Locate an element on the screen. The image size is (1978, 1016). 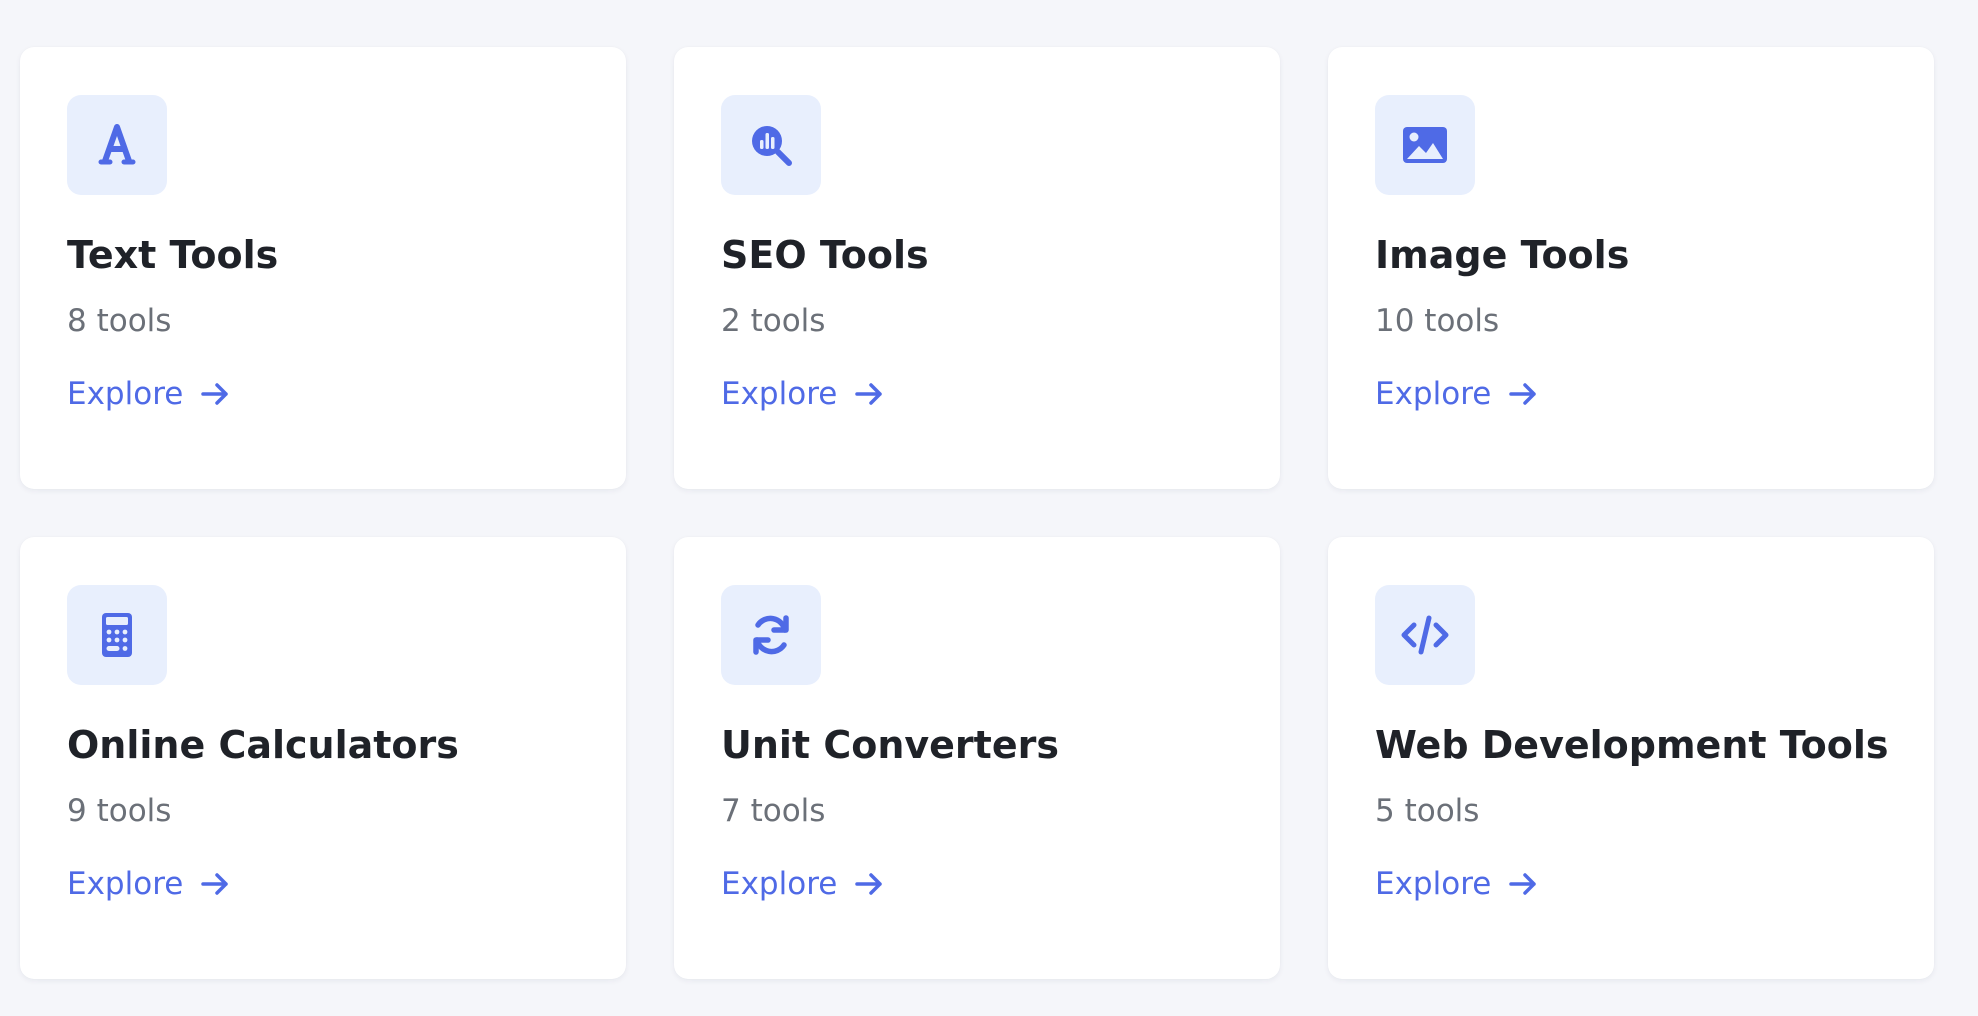
tool-count: 9 tools is located at coordinates (119, 810).